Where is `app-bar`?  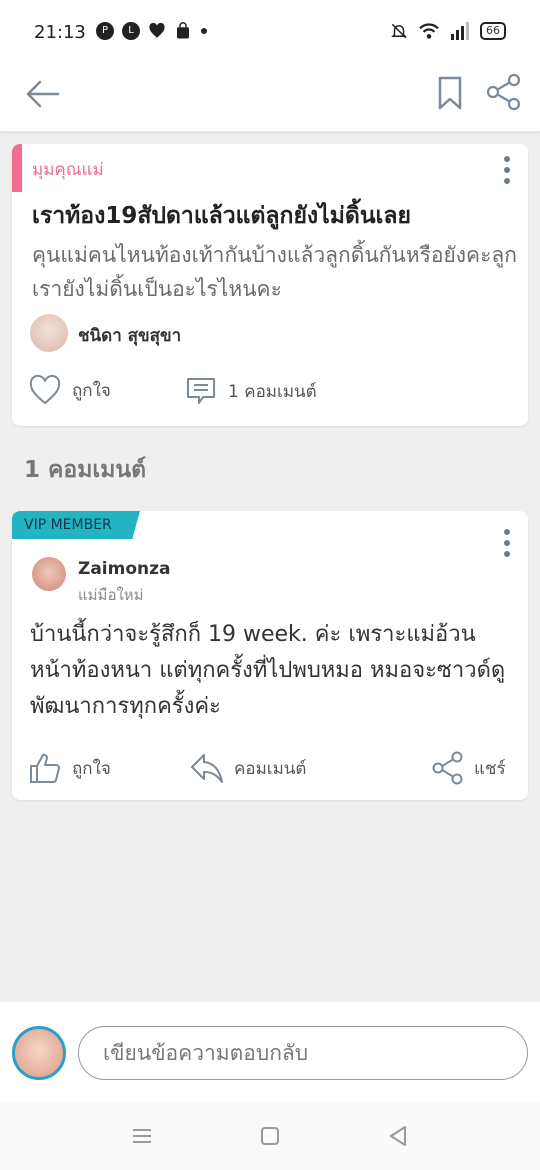 app-bar is located at coordinates (270, 98).